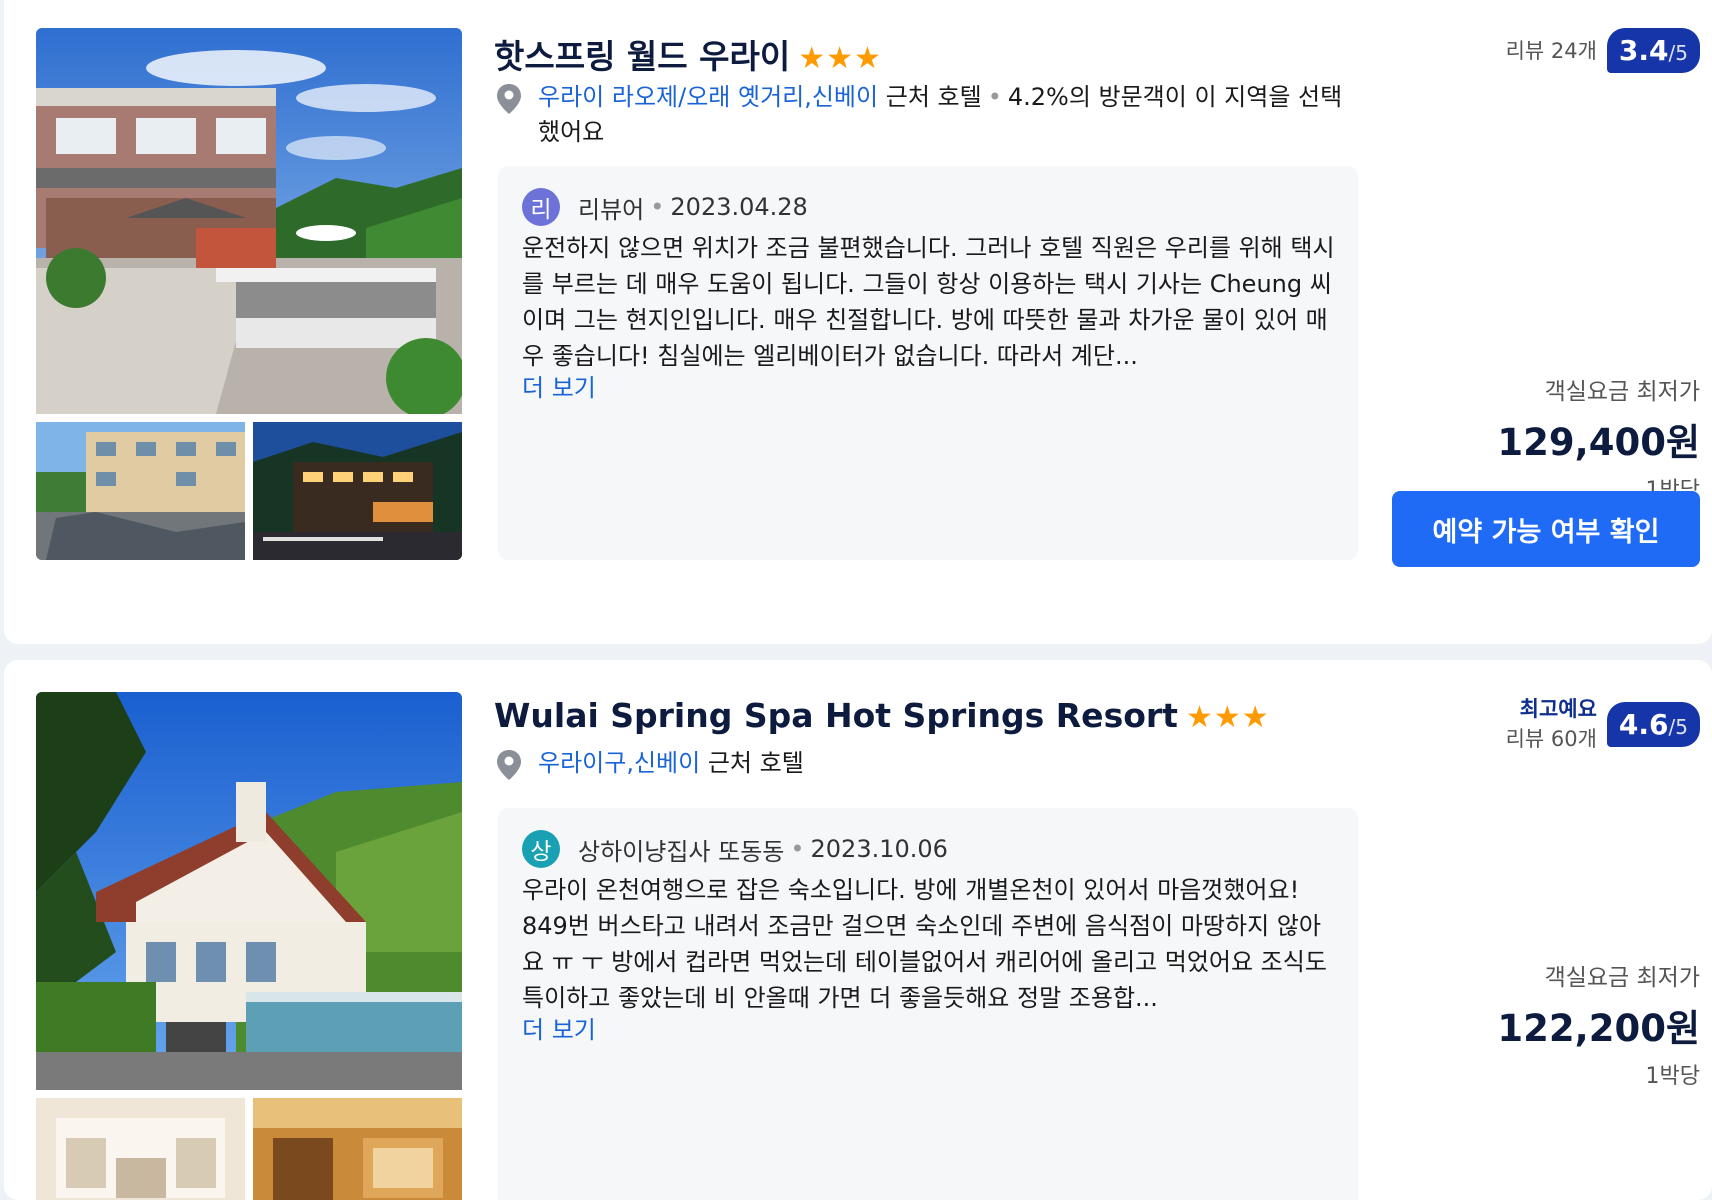 The height and width of the screenshot is (1200, 1712). I want to click on reviewer-name: 리뷰어, so click(611, 209).